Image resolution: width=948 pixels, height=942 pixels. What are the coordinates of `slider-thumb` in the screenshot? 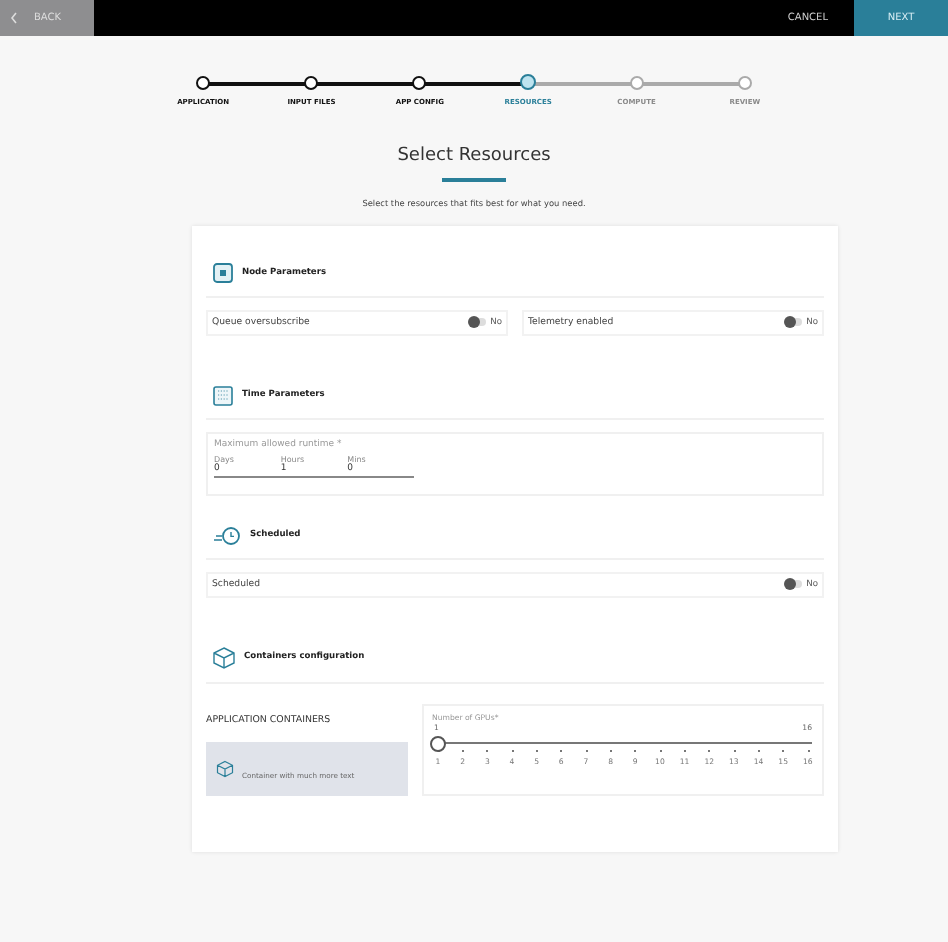 It's located at (438, 743).